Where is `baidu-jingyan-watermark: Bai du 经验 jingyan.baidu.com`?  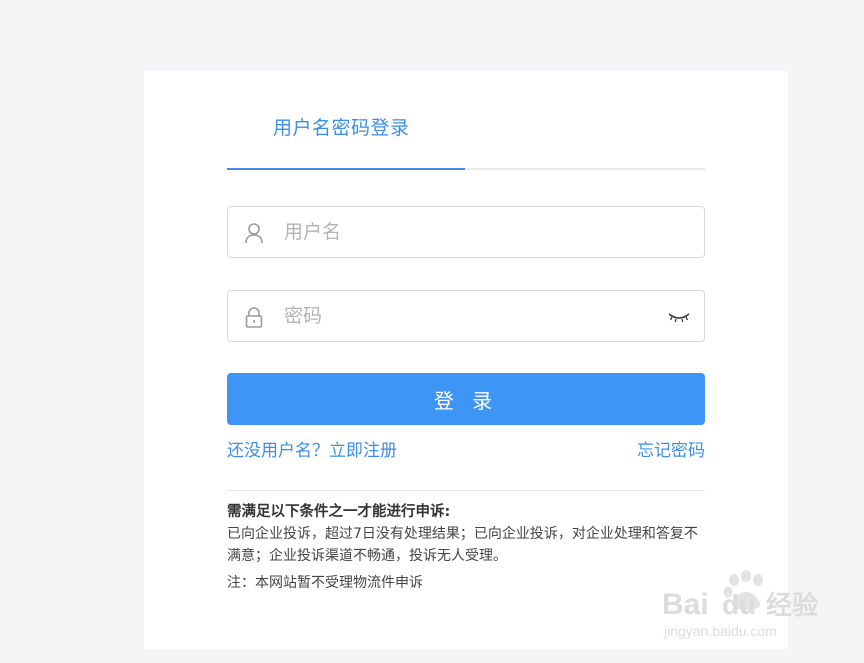
baidu-jingyan-watermark: Bai du 经验 jingyan.baidu.com is located at coordinates (747, 608).